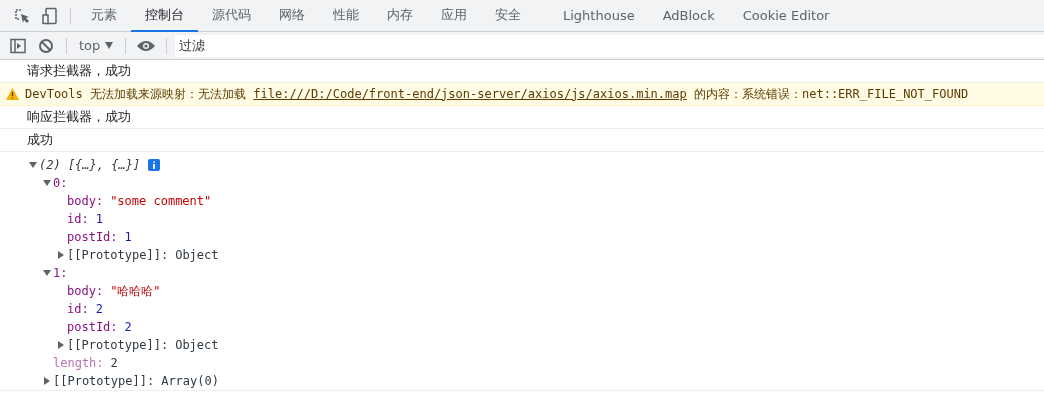 Image resolution: width=1044 pixels, height=400 pixels. I want to click on property-key: length:, so click(78, 363).